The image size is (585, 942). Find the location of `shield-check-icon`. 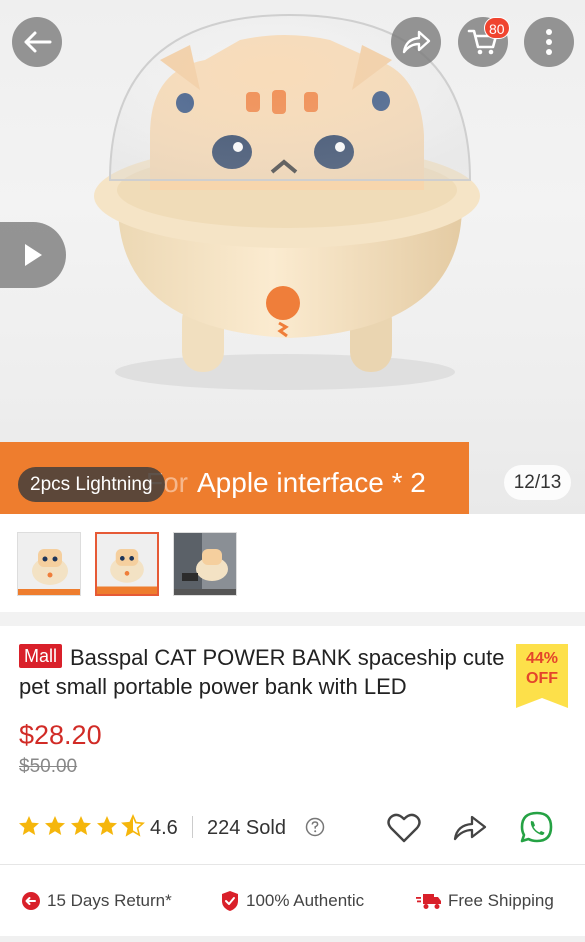

shield-check-icon is located at coordinates (230, 901).